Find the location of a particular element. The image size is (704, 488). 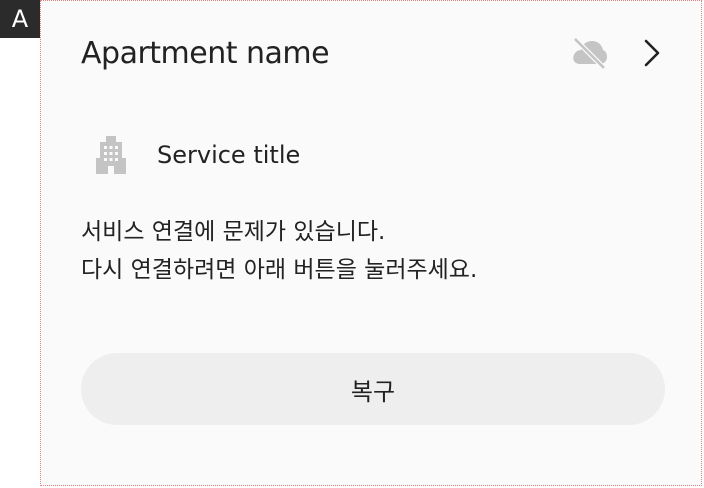

card-header: Apartment name is located at coordinates (373, 53).